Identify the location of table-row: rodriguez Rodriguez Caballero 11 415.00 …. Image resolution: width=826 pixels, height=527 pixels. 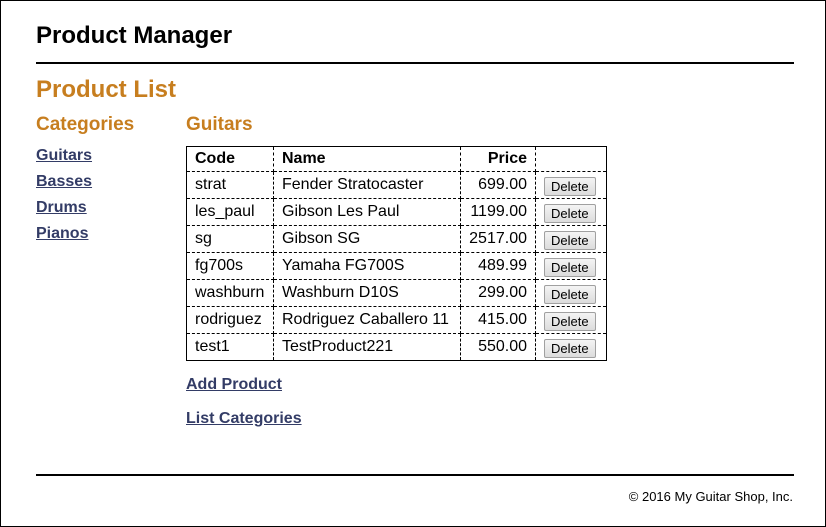
(396, 320).